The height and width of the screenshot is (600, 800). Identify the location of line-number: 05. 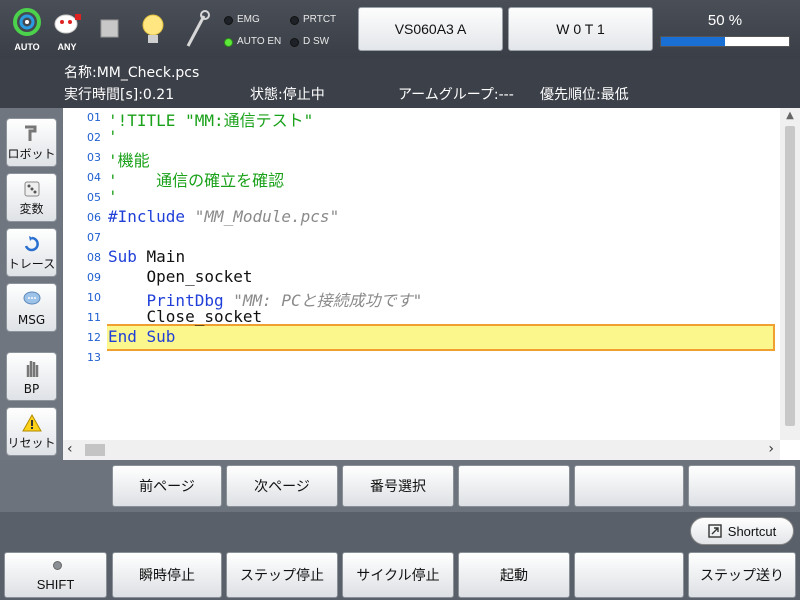
(94, 197).